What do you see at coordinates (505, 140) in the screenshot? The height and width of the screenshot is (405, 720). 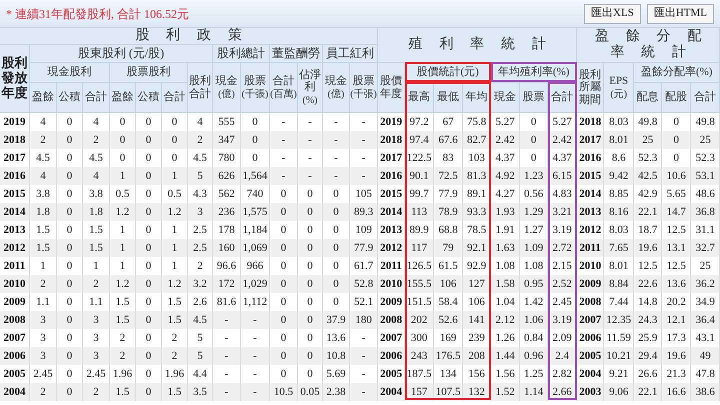 I see `table-cell: 2.42` at bounding box center [505, 140].